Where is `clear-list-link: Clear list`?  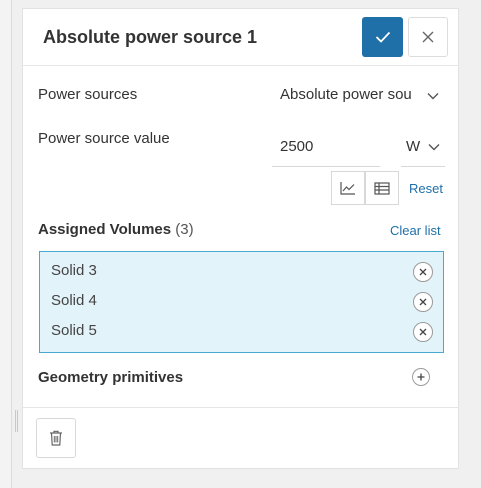
clear-list-link: Clear list is located at coordinates (415, 230).